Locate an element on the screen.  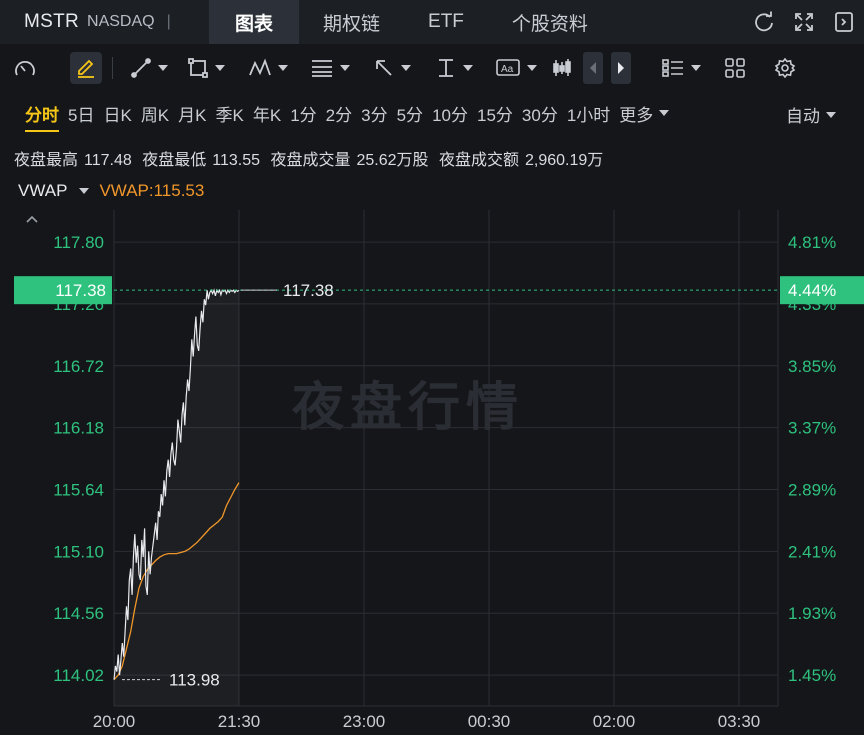
period-30min: 30分 is located at coordinates (540, 113).